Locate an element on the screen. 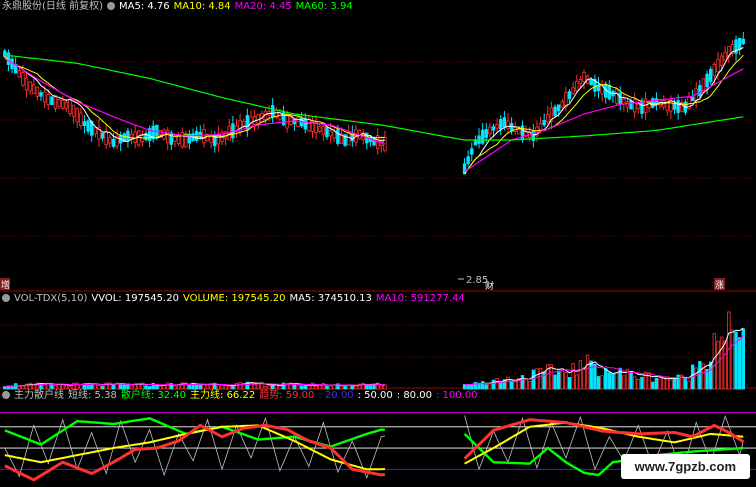 The image size is (756, 487). indicator-label-8: : 100.00 is located at coordinates (456, 395).